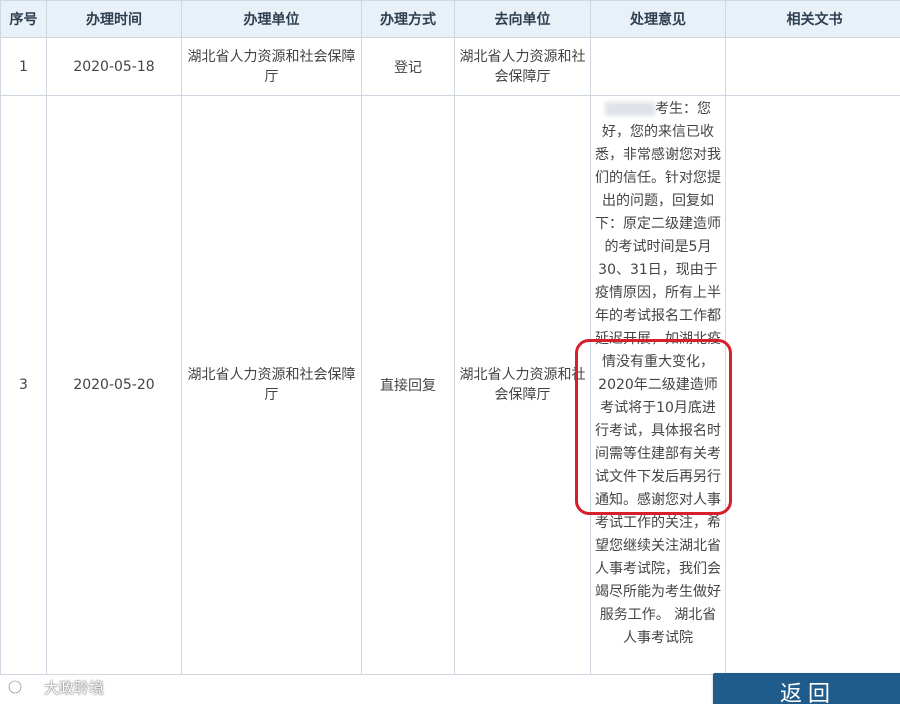  What do you see at coordinates (812, 19) in the screenshot?
I see `header-documents: 相关文书` at bounding box center [812, 19].